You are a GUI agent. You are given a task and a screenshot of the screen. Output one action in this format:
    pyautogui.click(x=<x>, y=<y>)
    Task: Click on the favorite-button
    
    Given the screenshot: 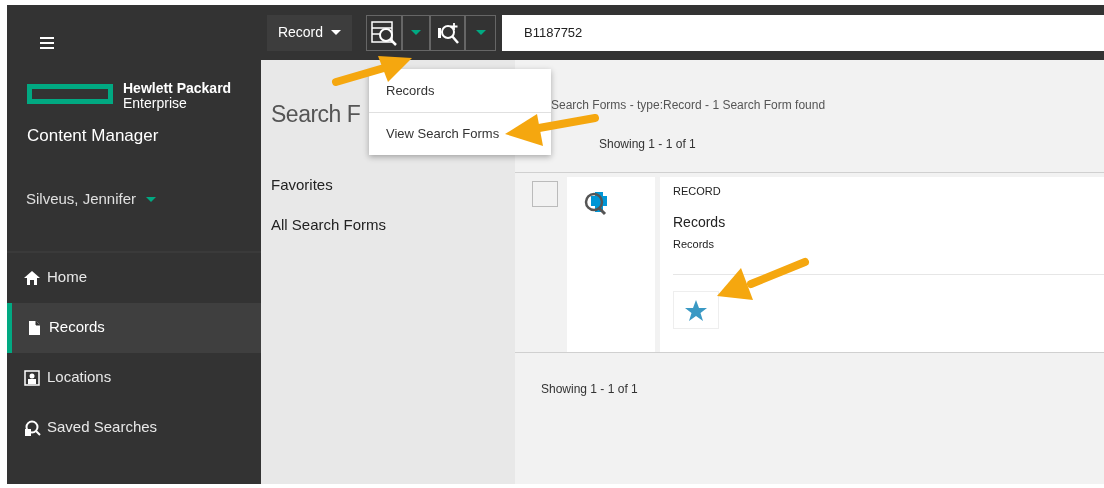 What is the action you would take?
    pyautogui.click(x=696, y=310)
    